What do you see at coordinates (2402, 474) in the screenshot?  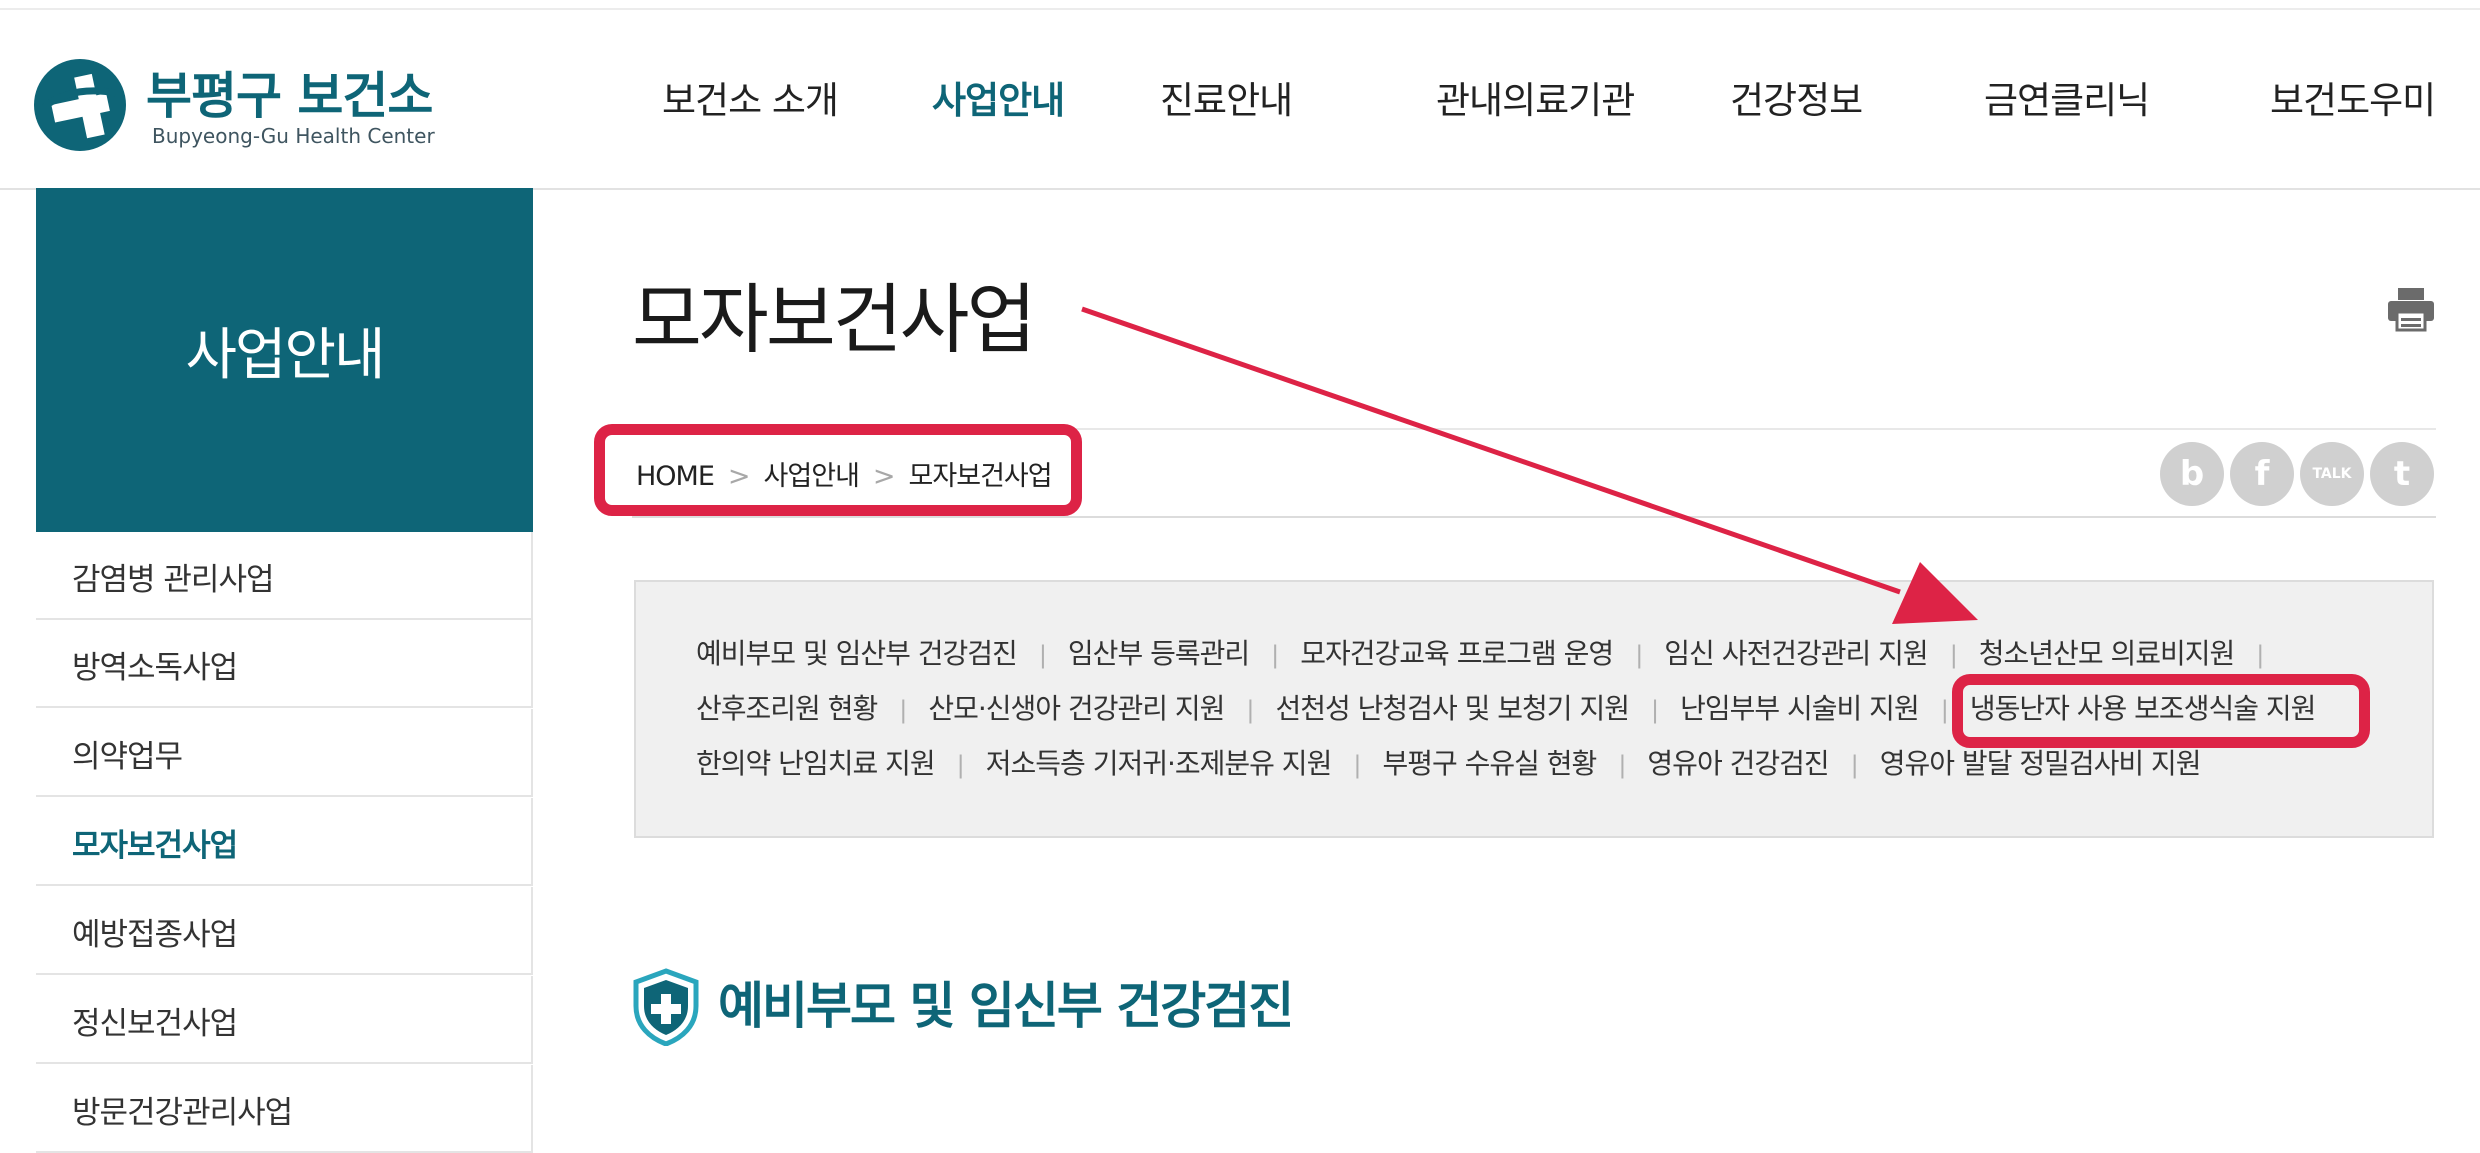 I see `twitter-share-icon: t` at bounding box center [2402, 474].